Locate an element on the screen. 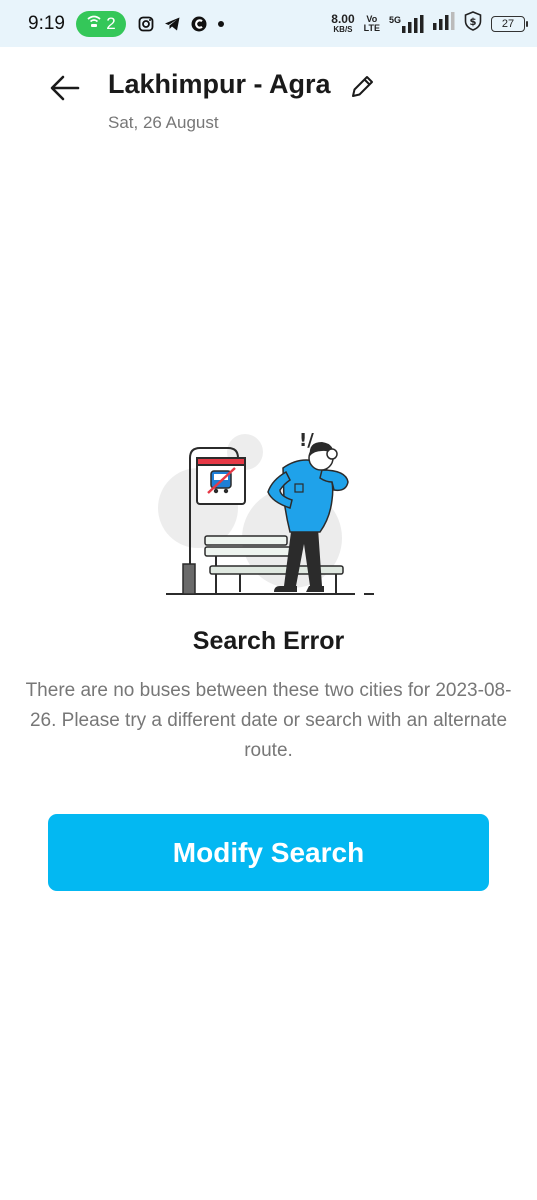 Image resolution: width=537 pixels, height=1200 pixels. confusion-mark: !/ is located at coordinates (306, 440).